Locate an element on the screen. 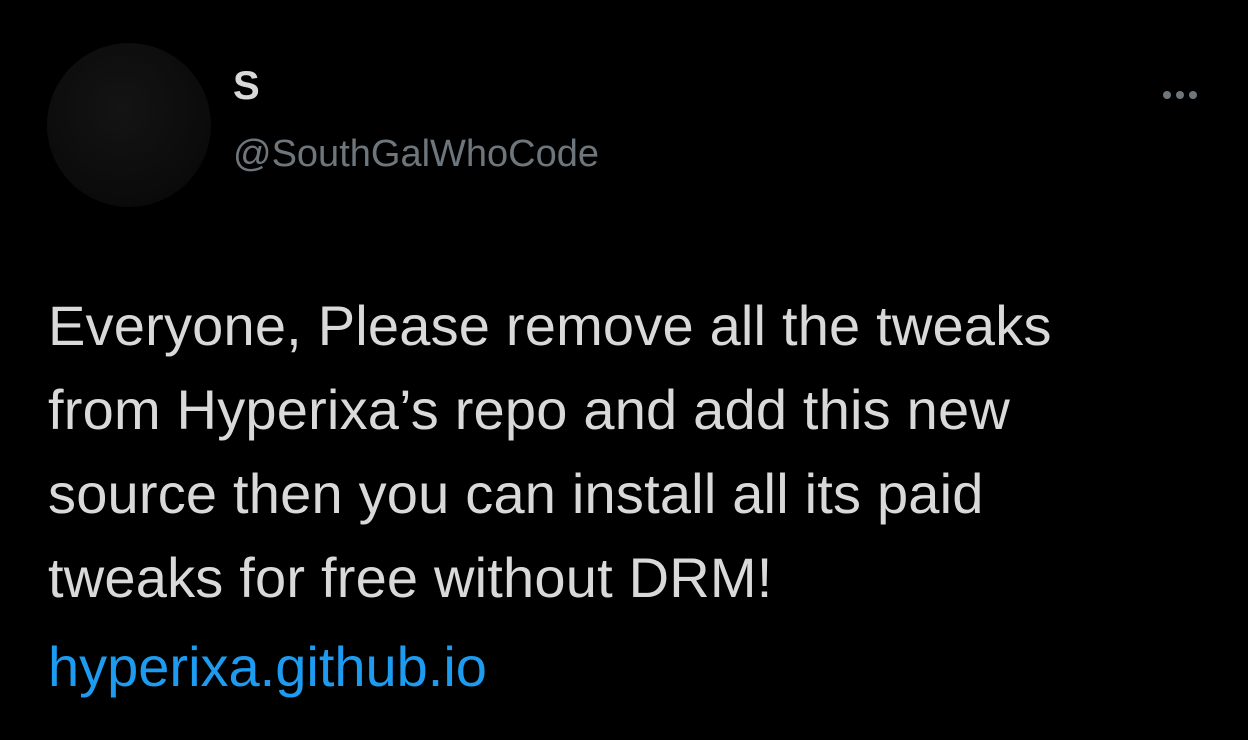  avatar is located at coordinates (129, 125).